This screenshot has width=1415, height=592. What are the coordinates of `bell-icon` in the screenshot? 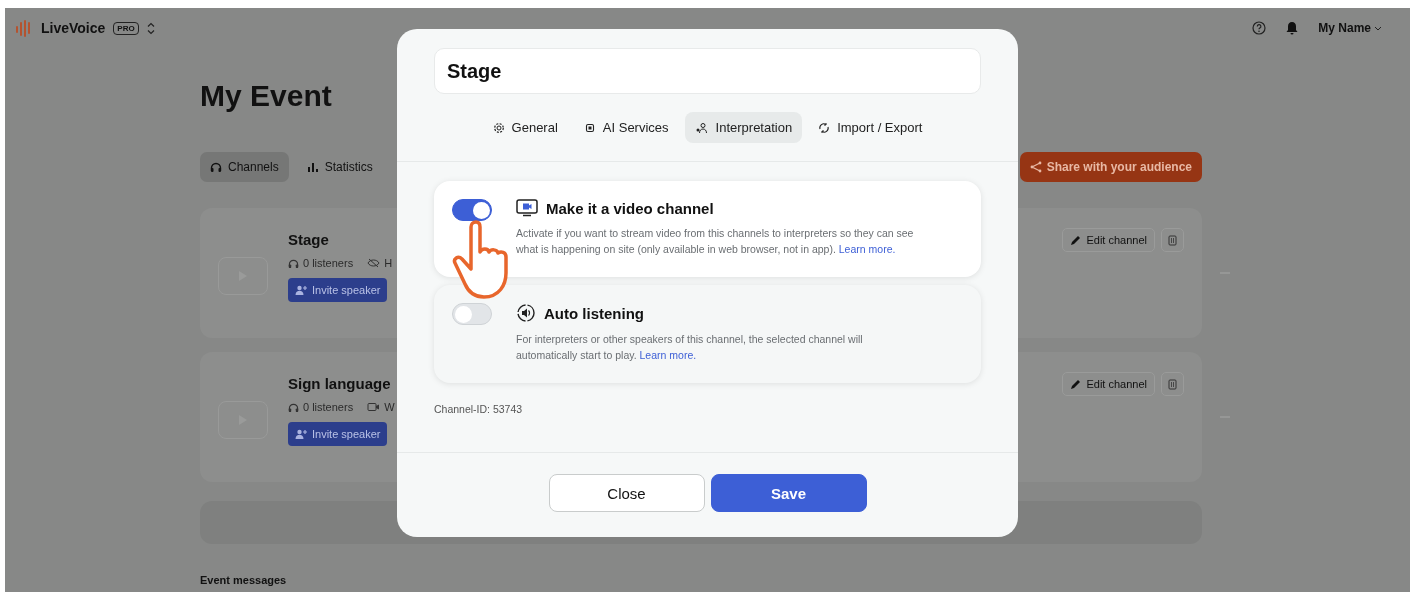 It's located at (1292, 28).